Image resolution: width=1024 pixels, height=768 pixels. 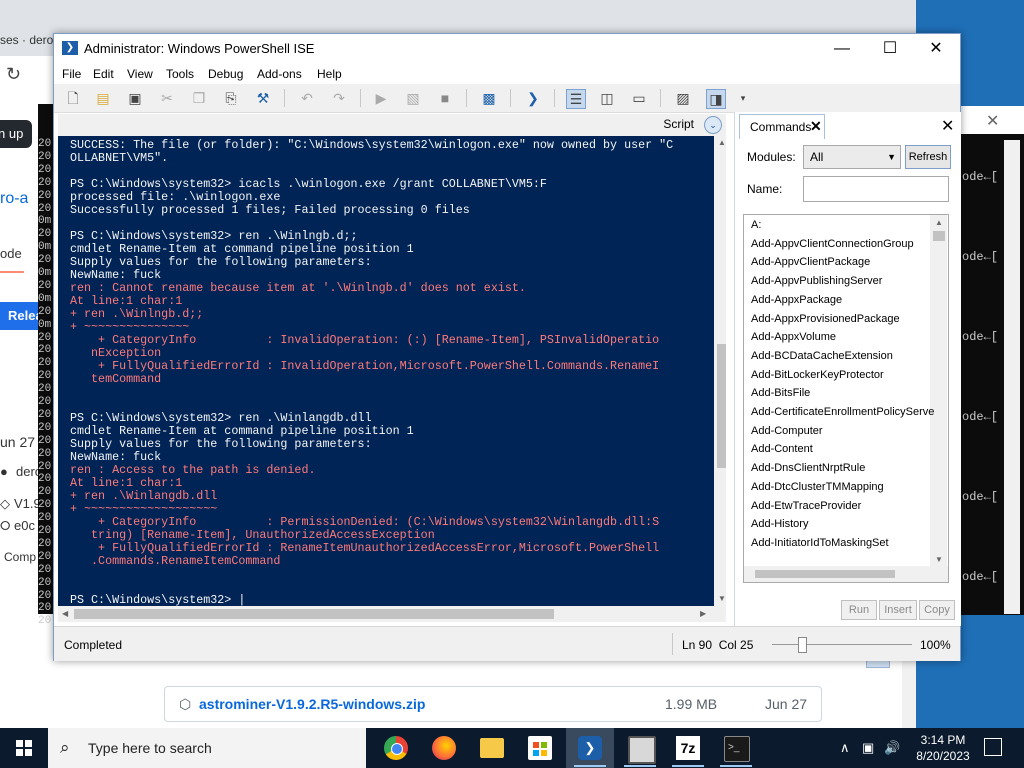 I want to click on release-asset-name: astrominer-V1.9.2.R5-windows.zip, so click(x=312, y=704).